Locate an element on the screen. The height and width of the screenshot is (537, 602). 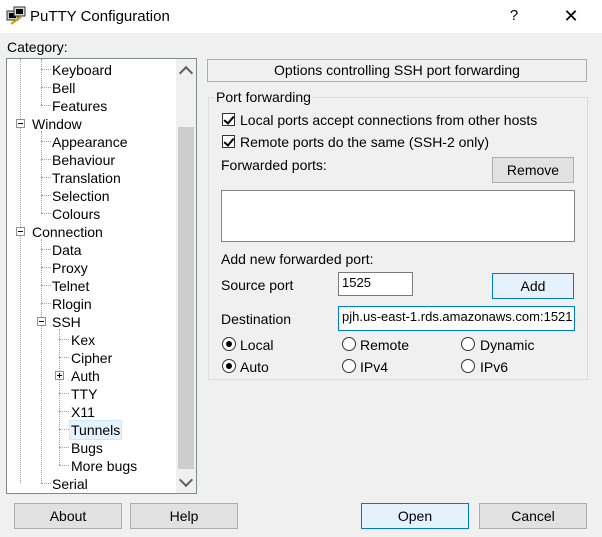
auto-radio is located at coordinates (229, 366).